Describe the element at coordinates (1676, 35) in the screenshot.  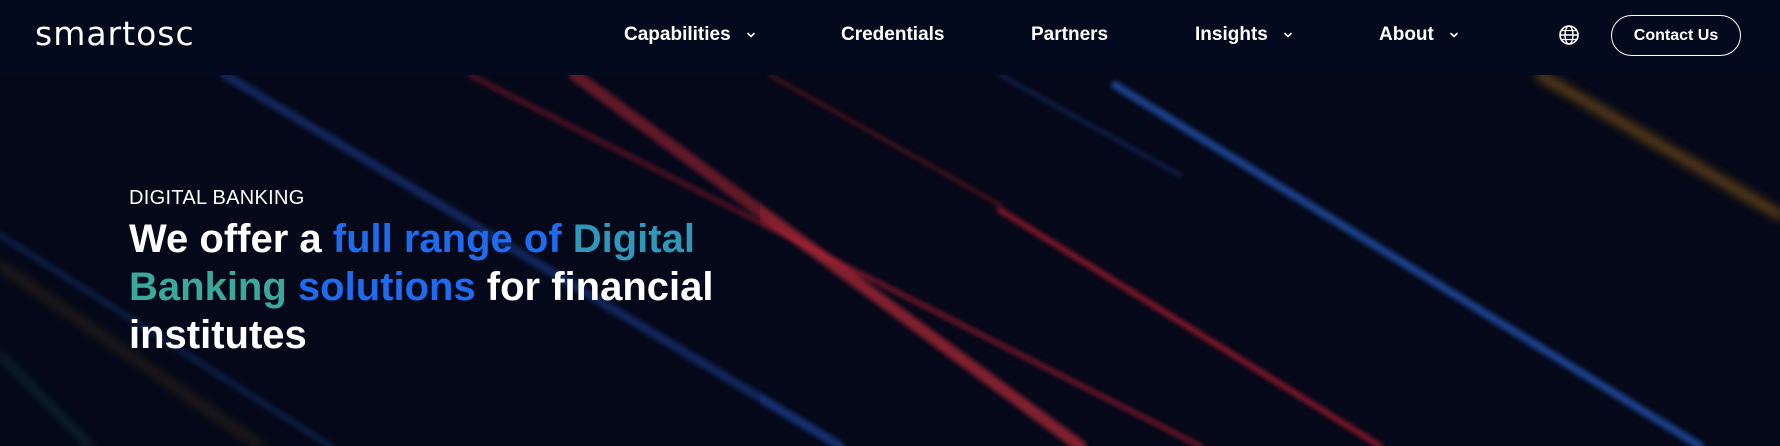
I see `contact-us-button: Contact Us` at that location.